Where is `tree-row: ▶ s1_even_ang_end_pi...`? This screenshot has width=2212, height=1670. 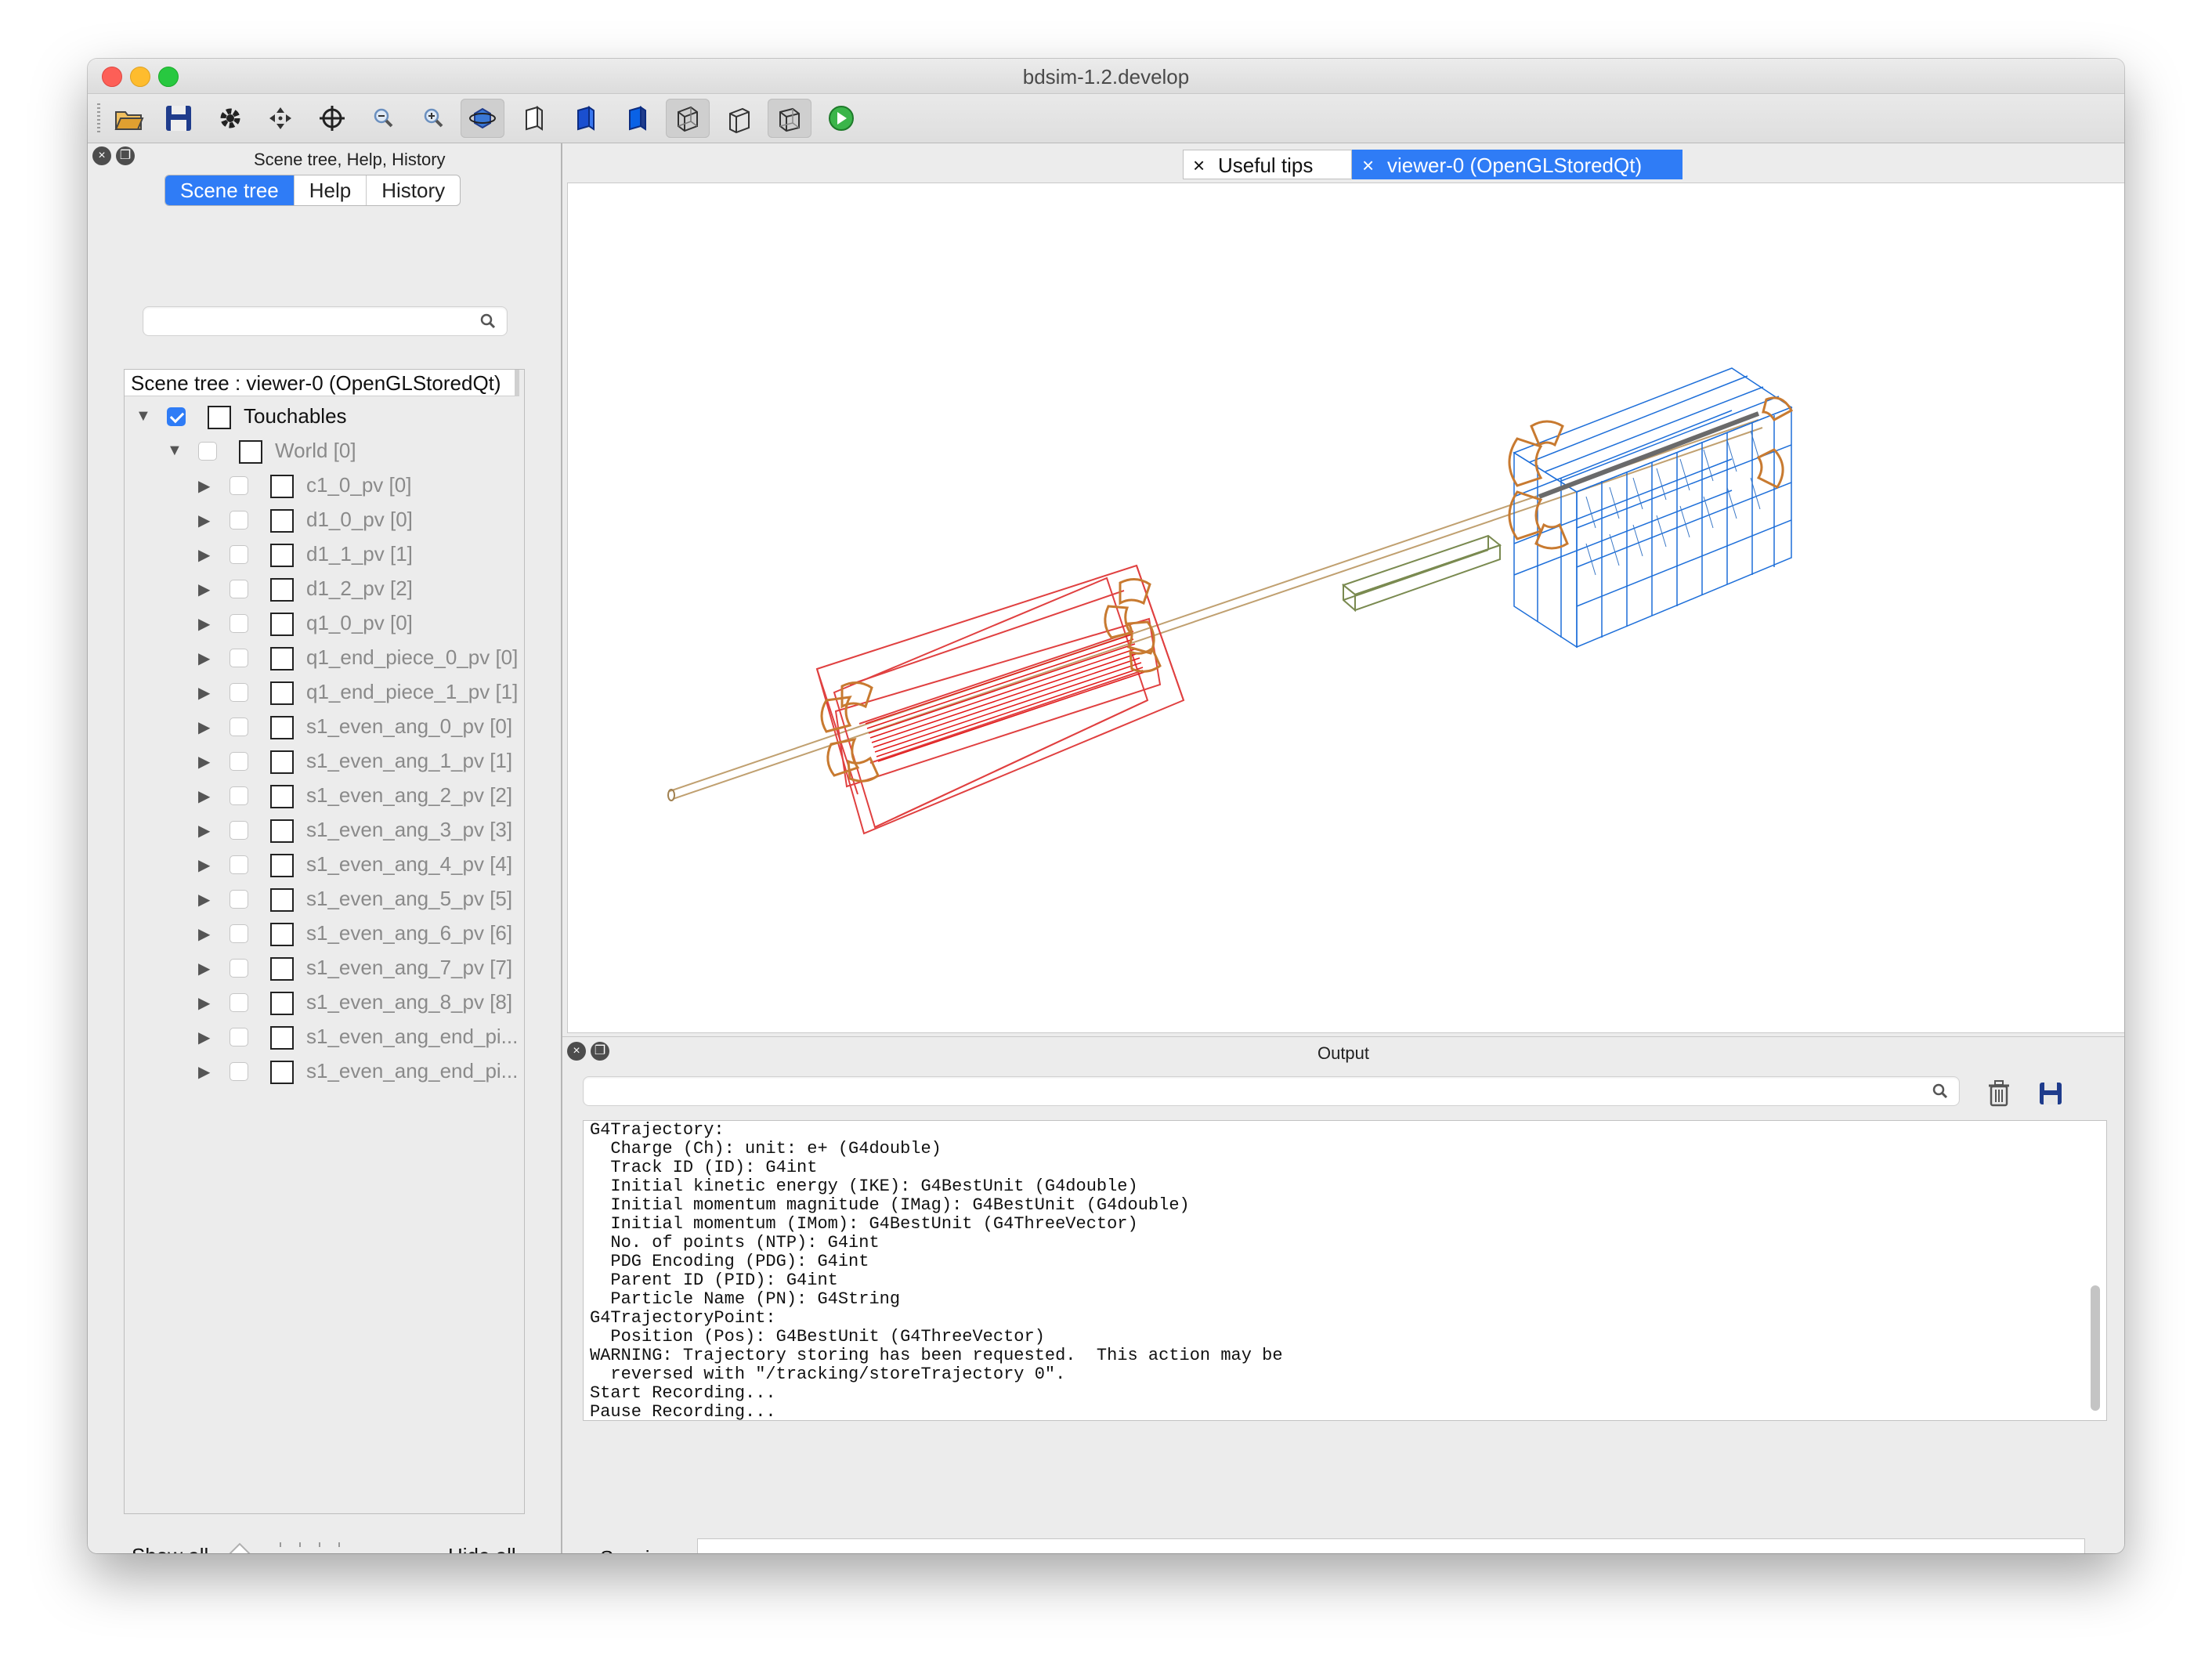 tree-row: ▶ s1_even_ang_end_pi... is located at coordinates (325, 1071).